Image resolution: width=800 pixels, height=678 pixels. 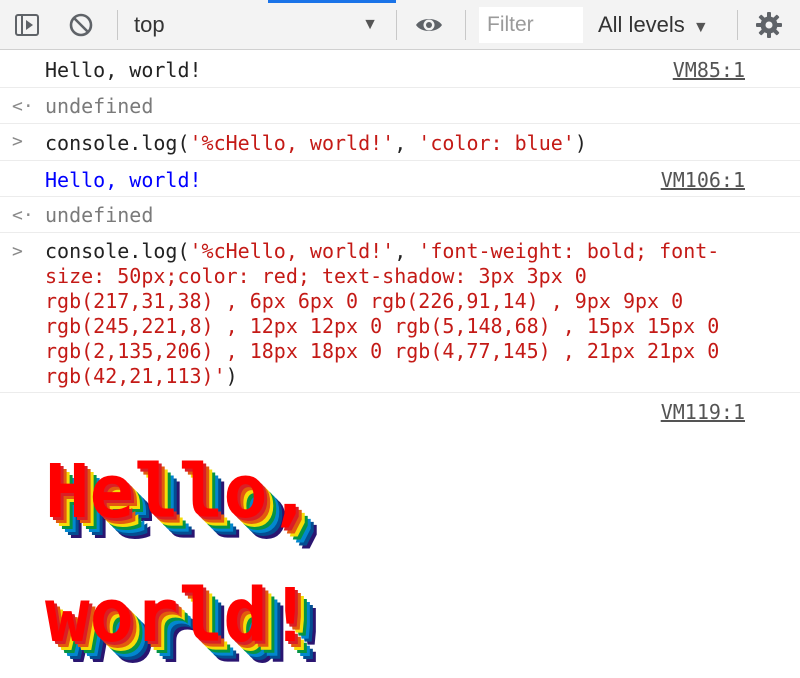 What do you see at coordinates (429, 25) in the screenshot?
I see `eye-icon` at bounding box center [429, 25].